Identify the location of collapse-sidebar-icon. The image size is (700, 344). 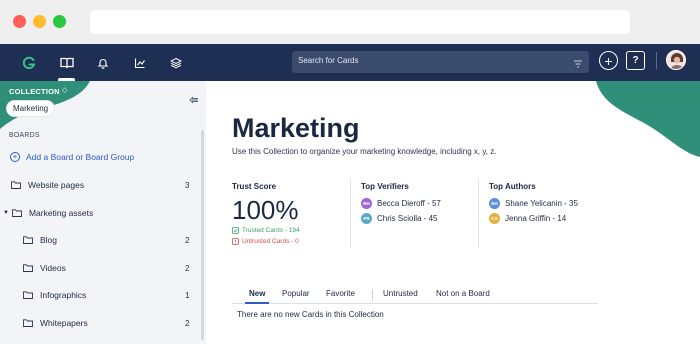
(194, 100).